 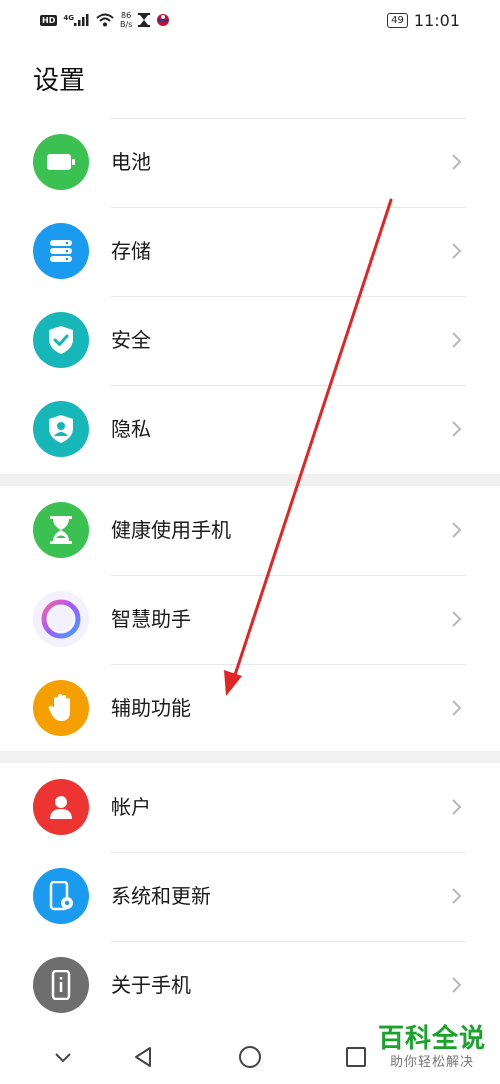 I want to click on clock: 11:01, so click(x=436, y=20).